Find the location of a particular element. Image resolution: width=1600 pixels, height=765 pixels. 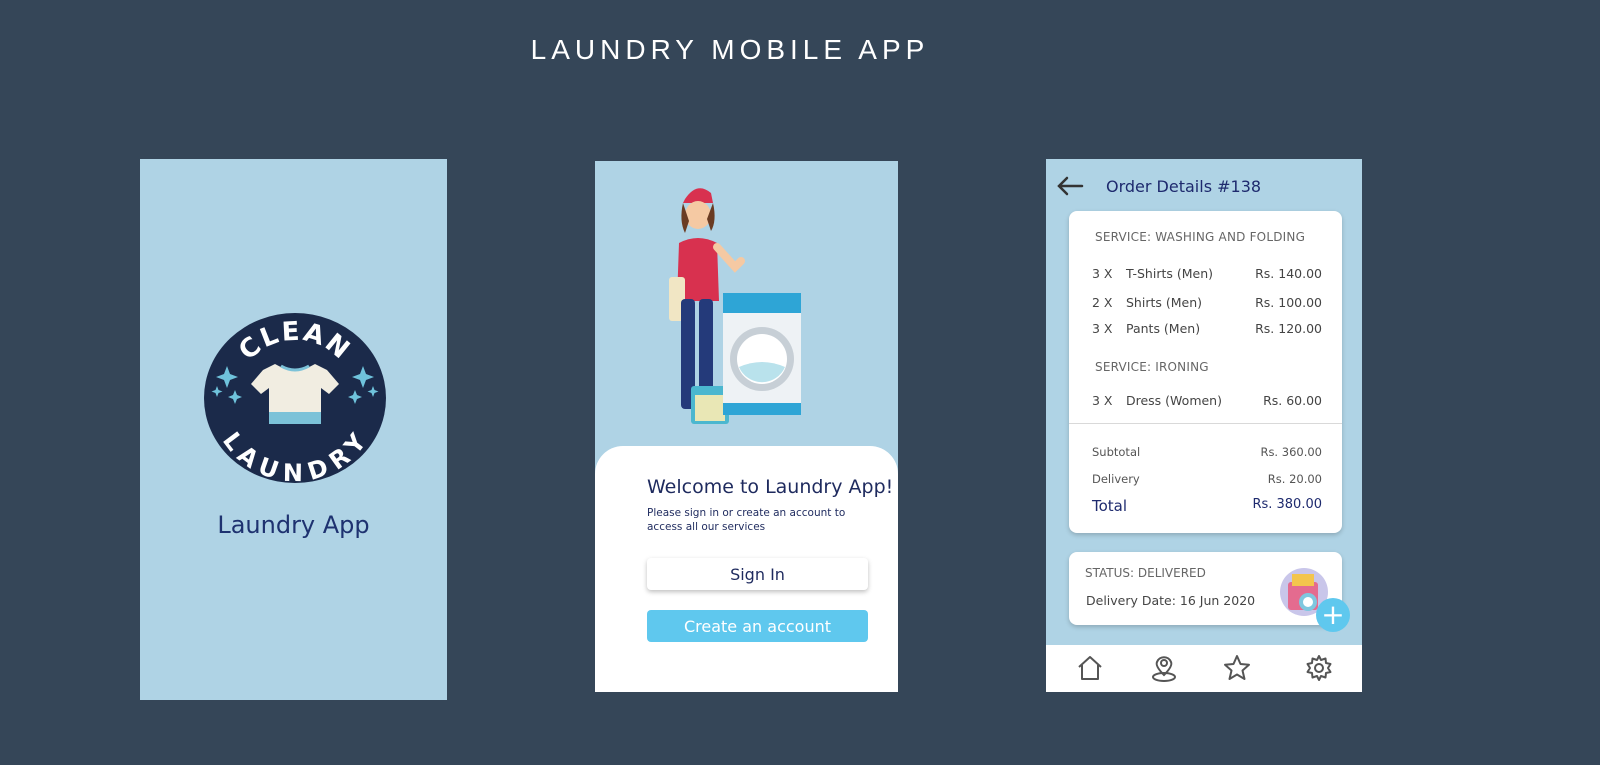

item-name: Shirts (Men) is located at coordinates (1163, 302).